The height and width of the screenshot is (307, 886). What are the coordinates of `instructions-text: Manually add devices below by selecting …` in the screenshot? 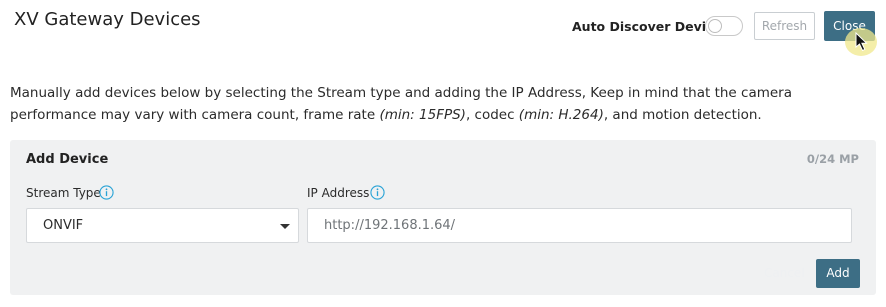 It's located at (401, 104).